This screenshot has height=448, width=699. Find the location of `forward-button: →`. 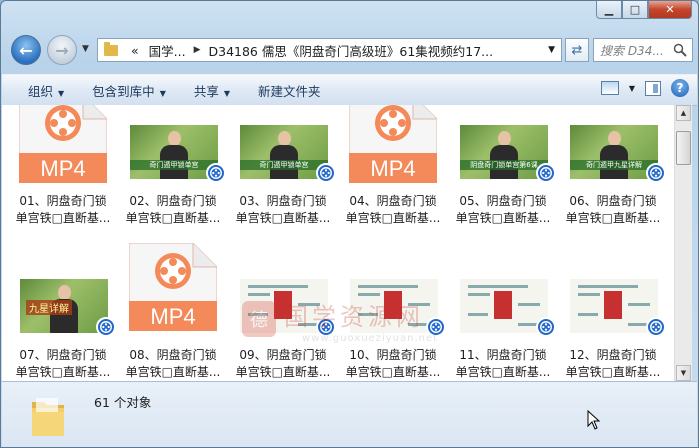

forward-button: → is located at coordinates (62, 50).